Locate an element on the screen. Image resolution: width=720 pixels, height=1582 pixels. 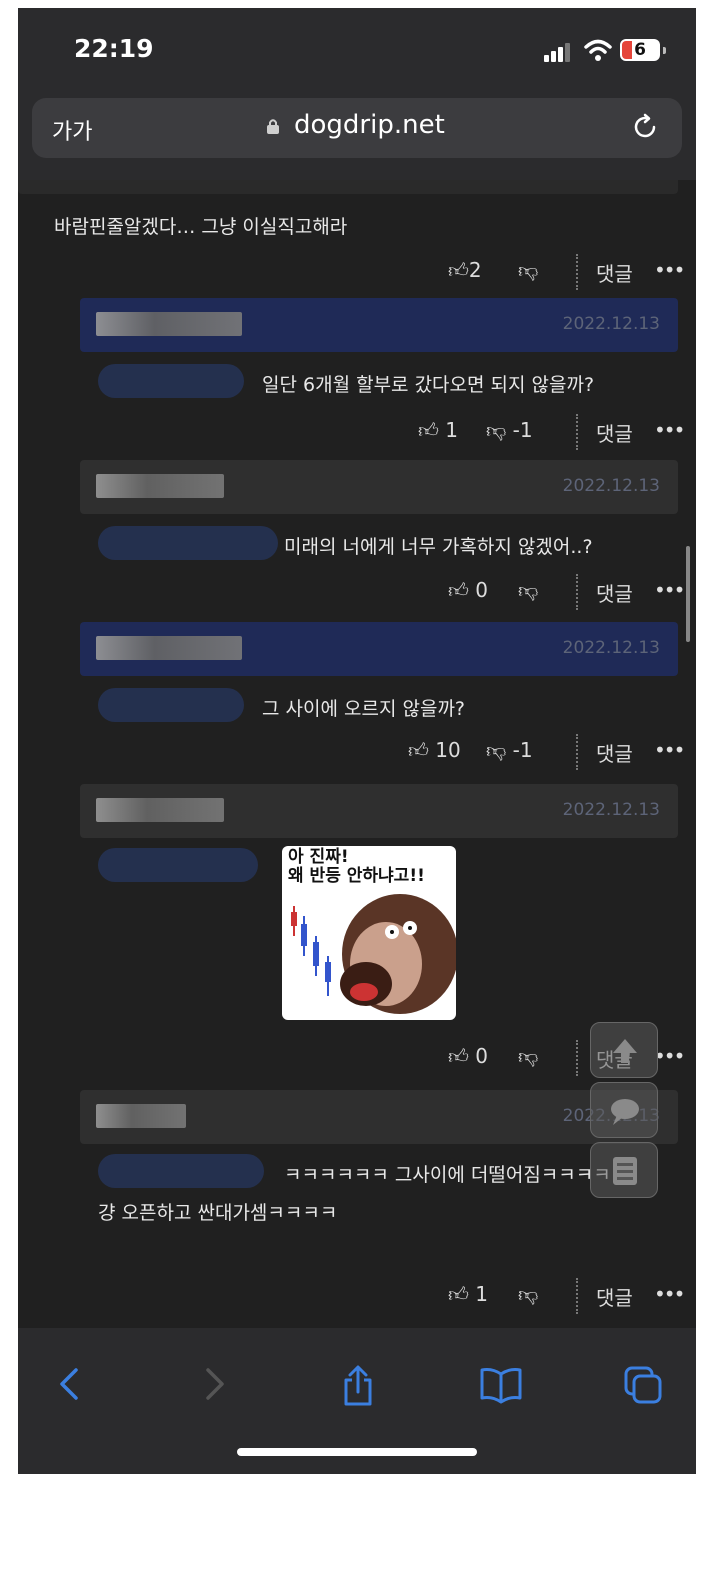
scroll-top-button is located at coordinates (624, 1050).